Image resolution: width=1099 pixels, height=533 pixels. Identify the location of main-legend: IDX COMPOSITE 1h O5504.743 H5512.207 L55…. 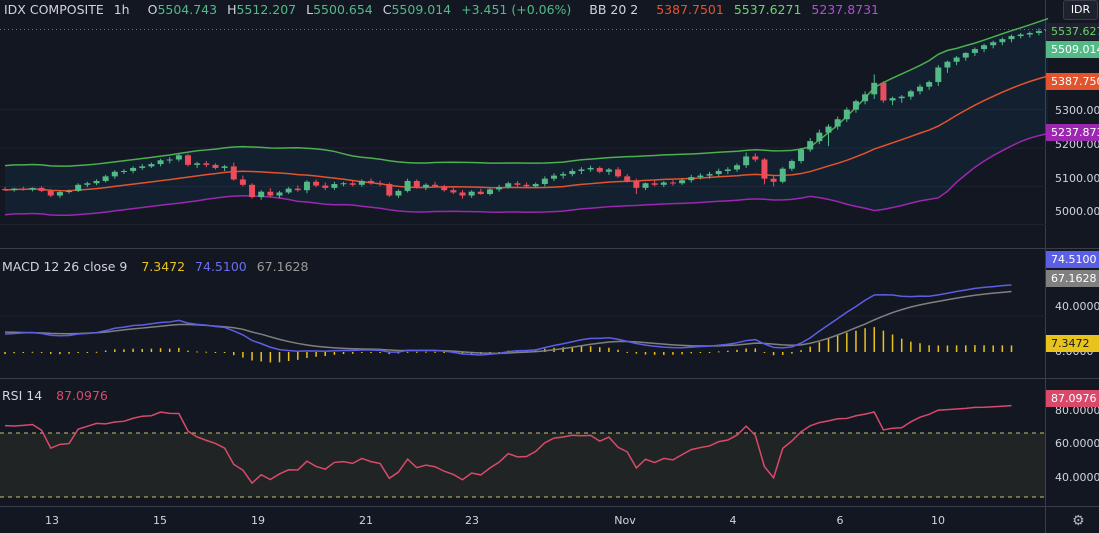
(444, 9).